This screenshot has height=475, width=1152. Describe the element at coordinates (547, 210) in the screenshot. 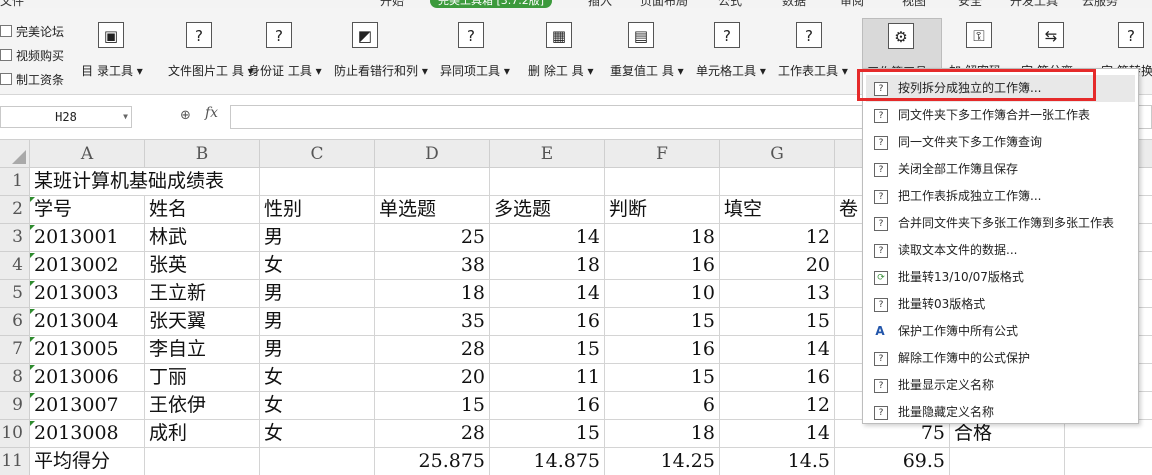

I see `sheet-cell: 多选题` at that location.